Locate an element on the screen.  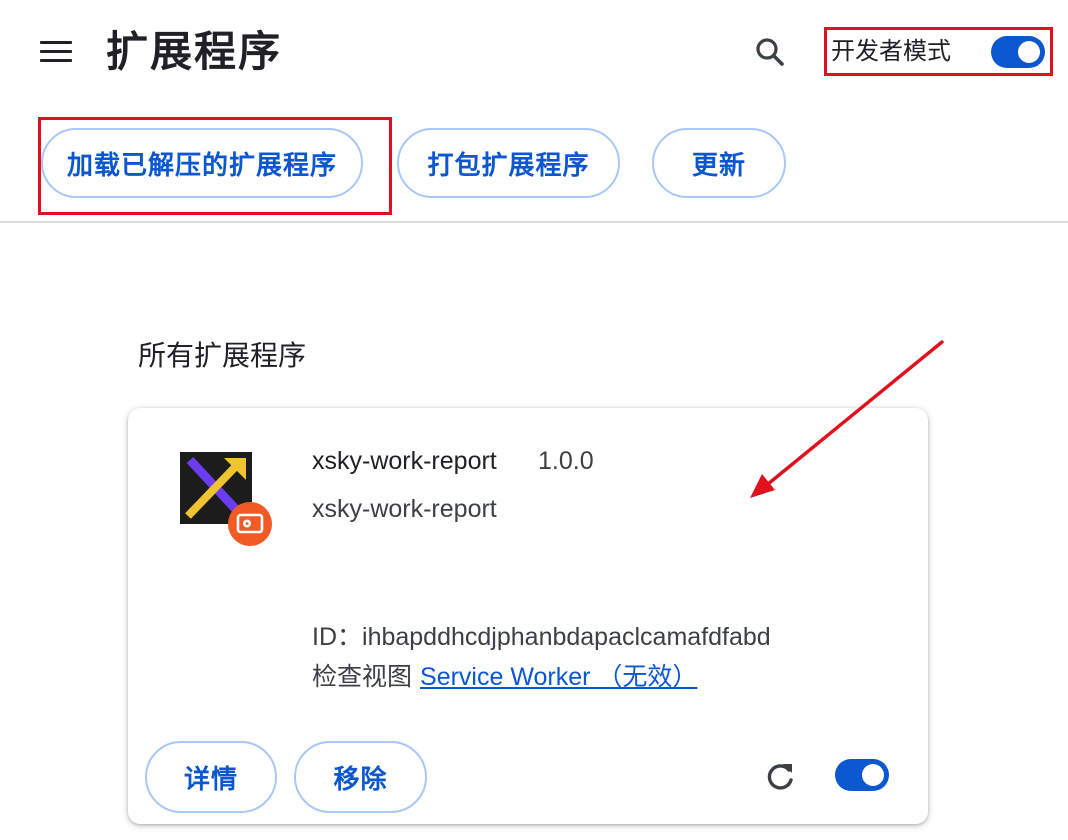
extension-id-row: ID：ihbapddhcdjphanbdapaclcamafdfabd is located at coordinates (541, 637).